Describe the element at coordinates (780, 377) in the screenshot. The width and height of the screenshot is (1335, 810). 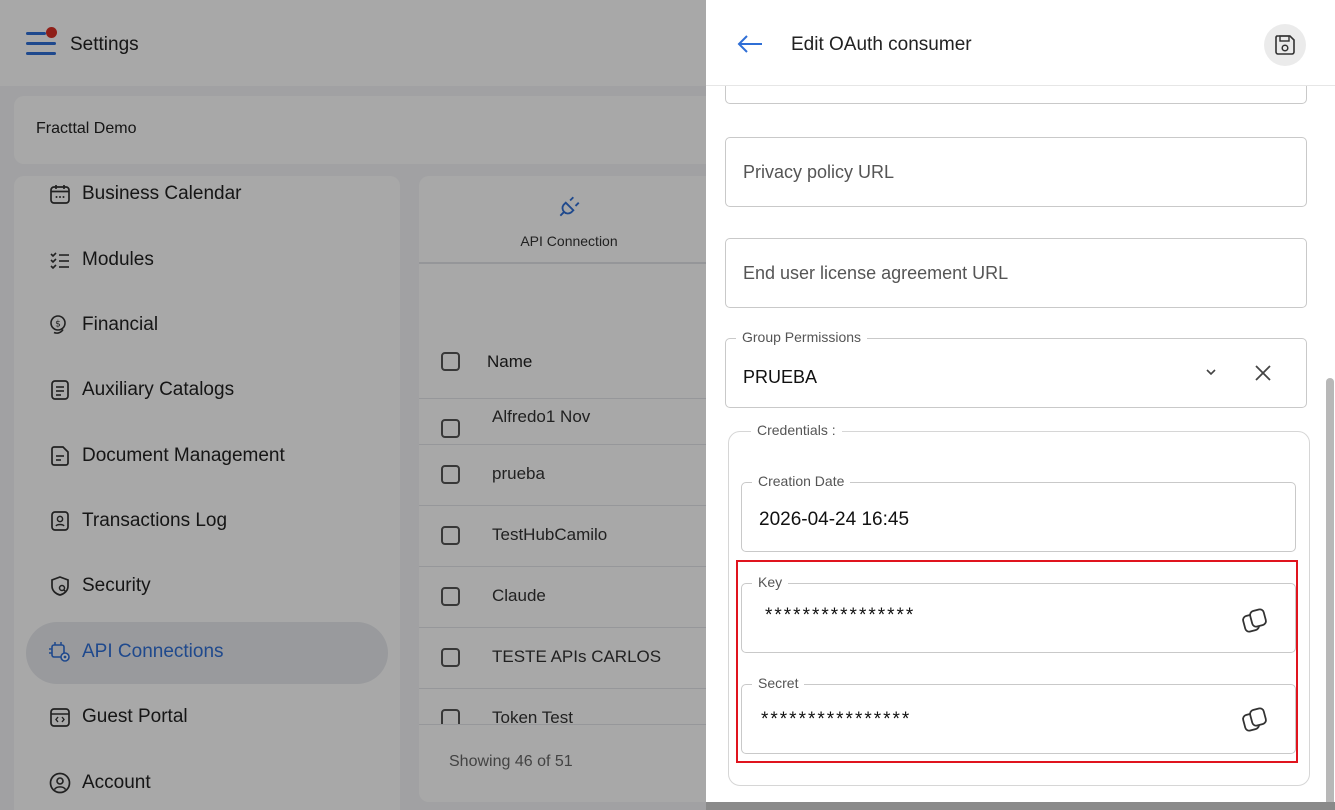
I see `group-permissions-value: PRUEBA` at that location.